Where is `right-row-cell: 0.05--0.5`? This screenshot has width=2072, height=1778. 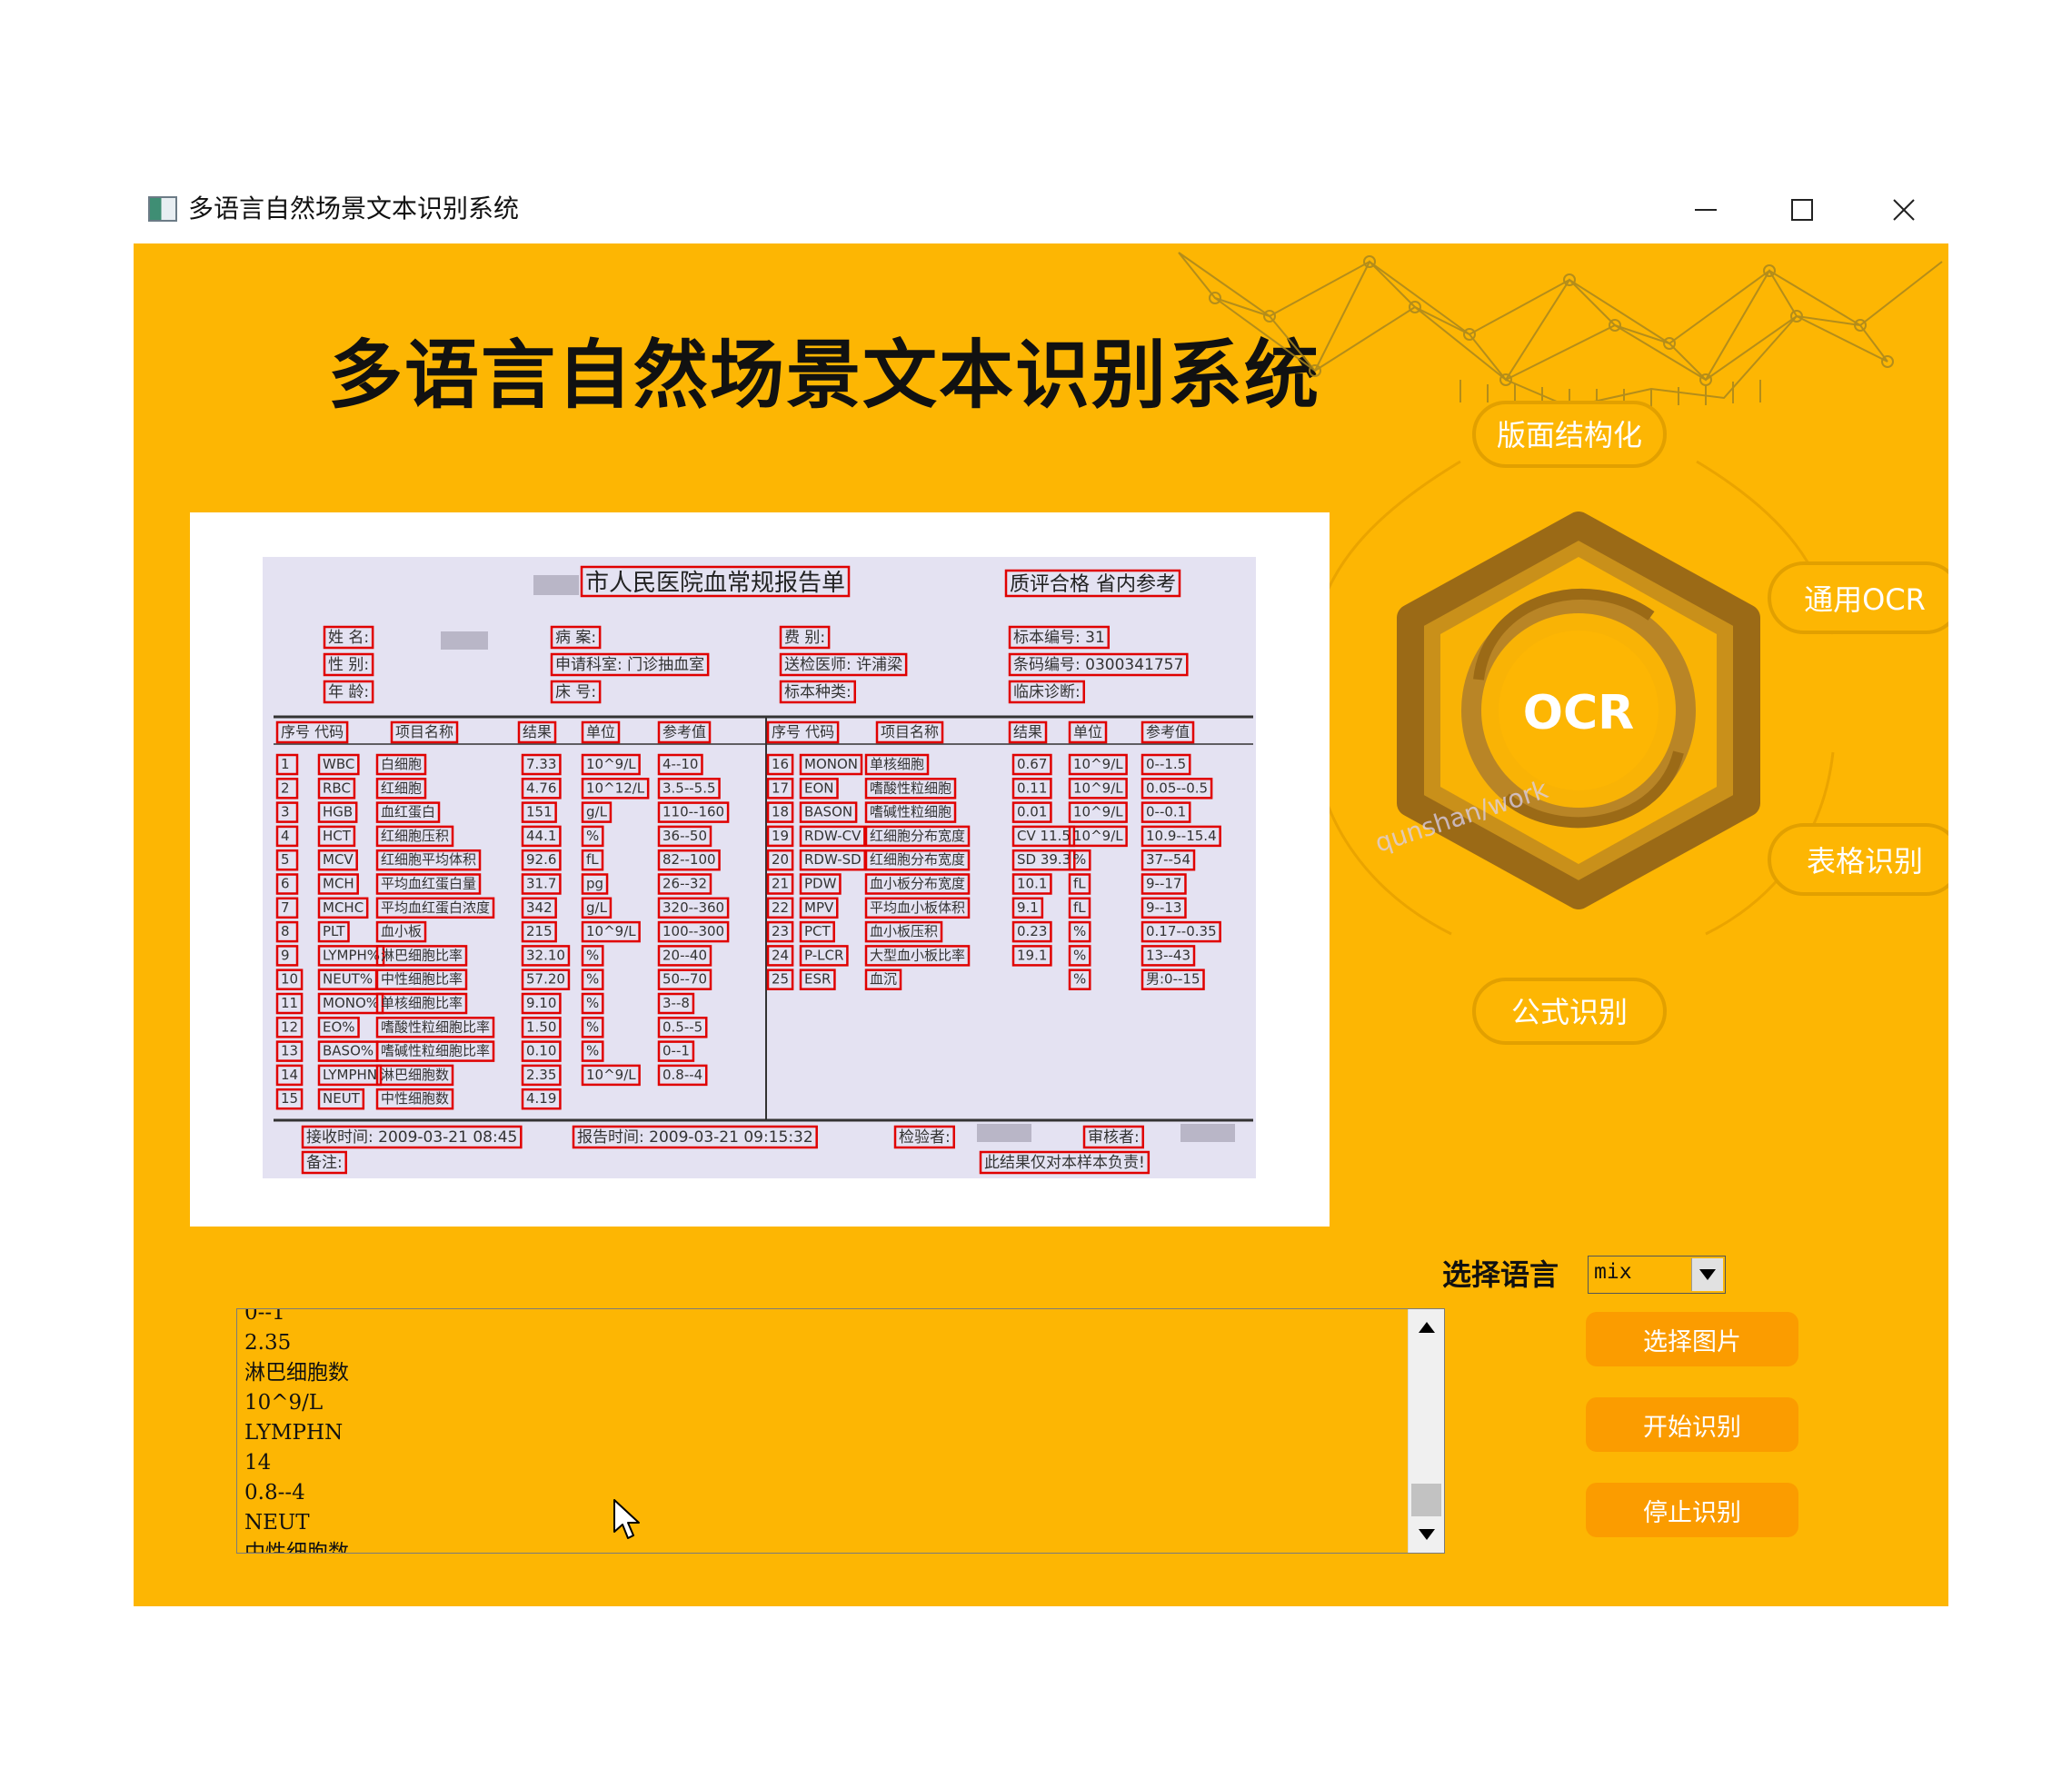
right-row-cell: 0.05--0.5 is located at coordinates (1177, 789).